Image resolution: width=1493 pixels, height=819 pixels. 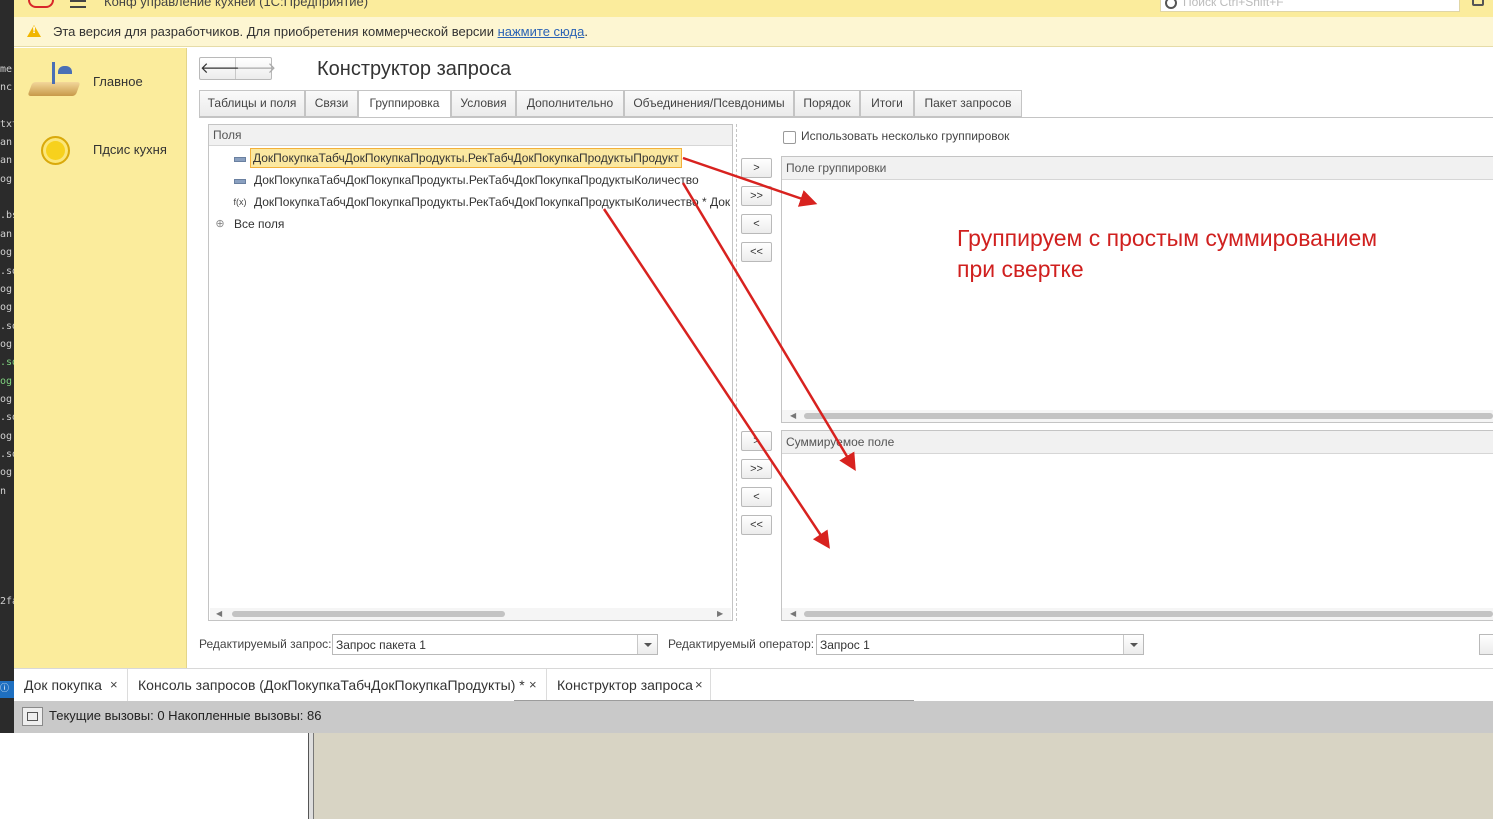 I want to click on main-menu-icon, so click(x=78, y=4).